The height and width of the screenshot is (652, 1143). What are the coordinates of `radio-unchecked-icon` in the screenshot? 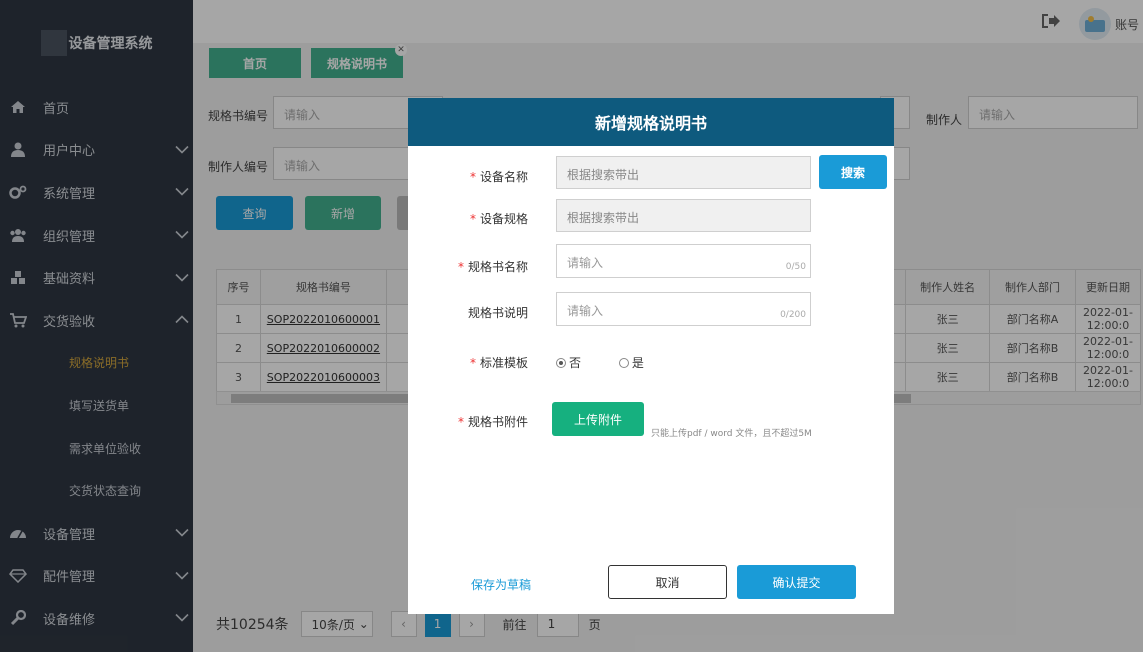 It's located at (623, 362).